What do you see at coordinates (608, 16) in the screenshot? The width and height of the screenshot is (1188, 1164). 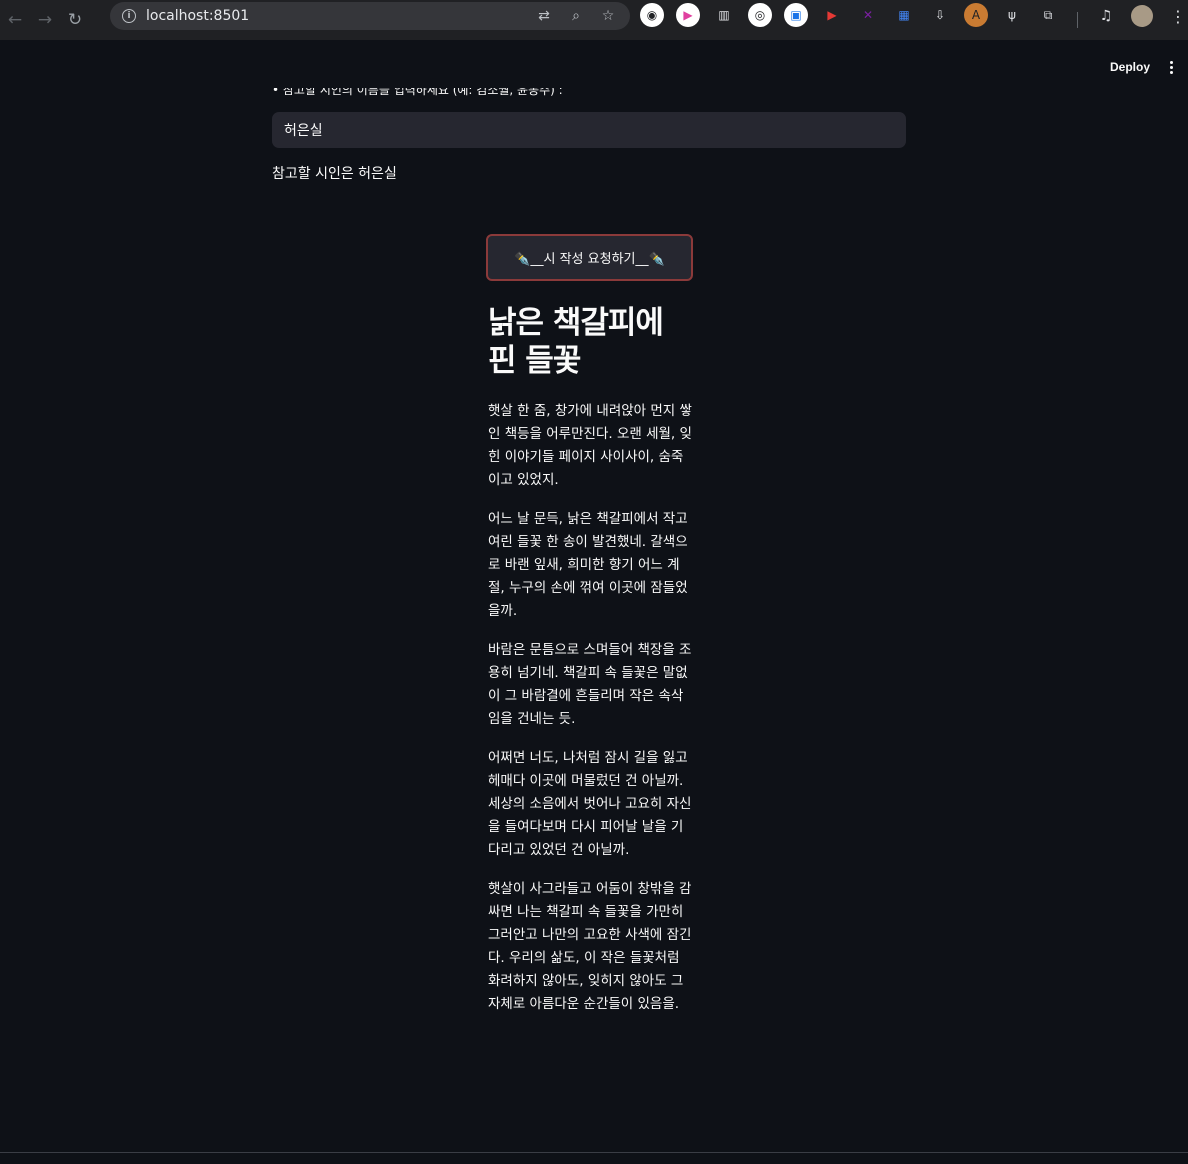 I see `bookmark-star-icon: ☆` at bounding box center [608, 16].